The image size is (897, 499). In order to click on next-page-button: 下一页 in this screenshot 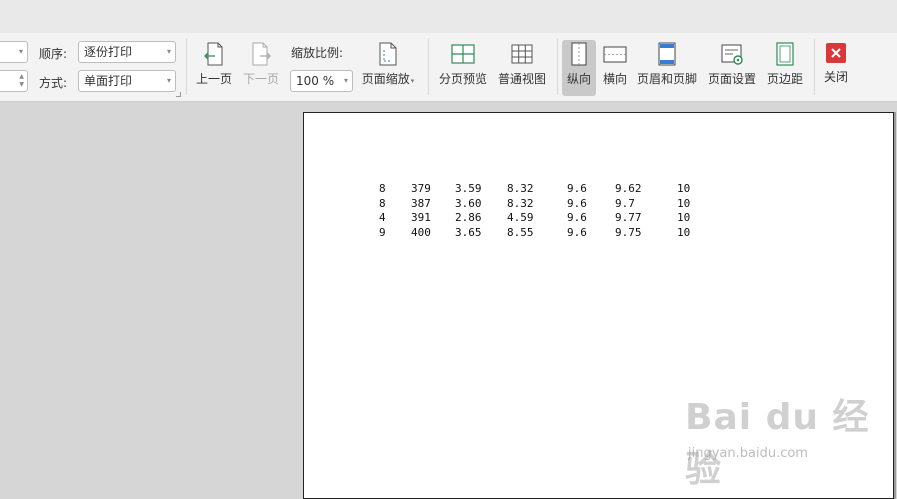, I will do `click(261, 64)`.